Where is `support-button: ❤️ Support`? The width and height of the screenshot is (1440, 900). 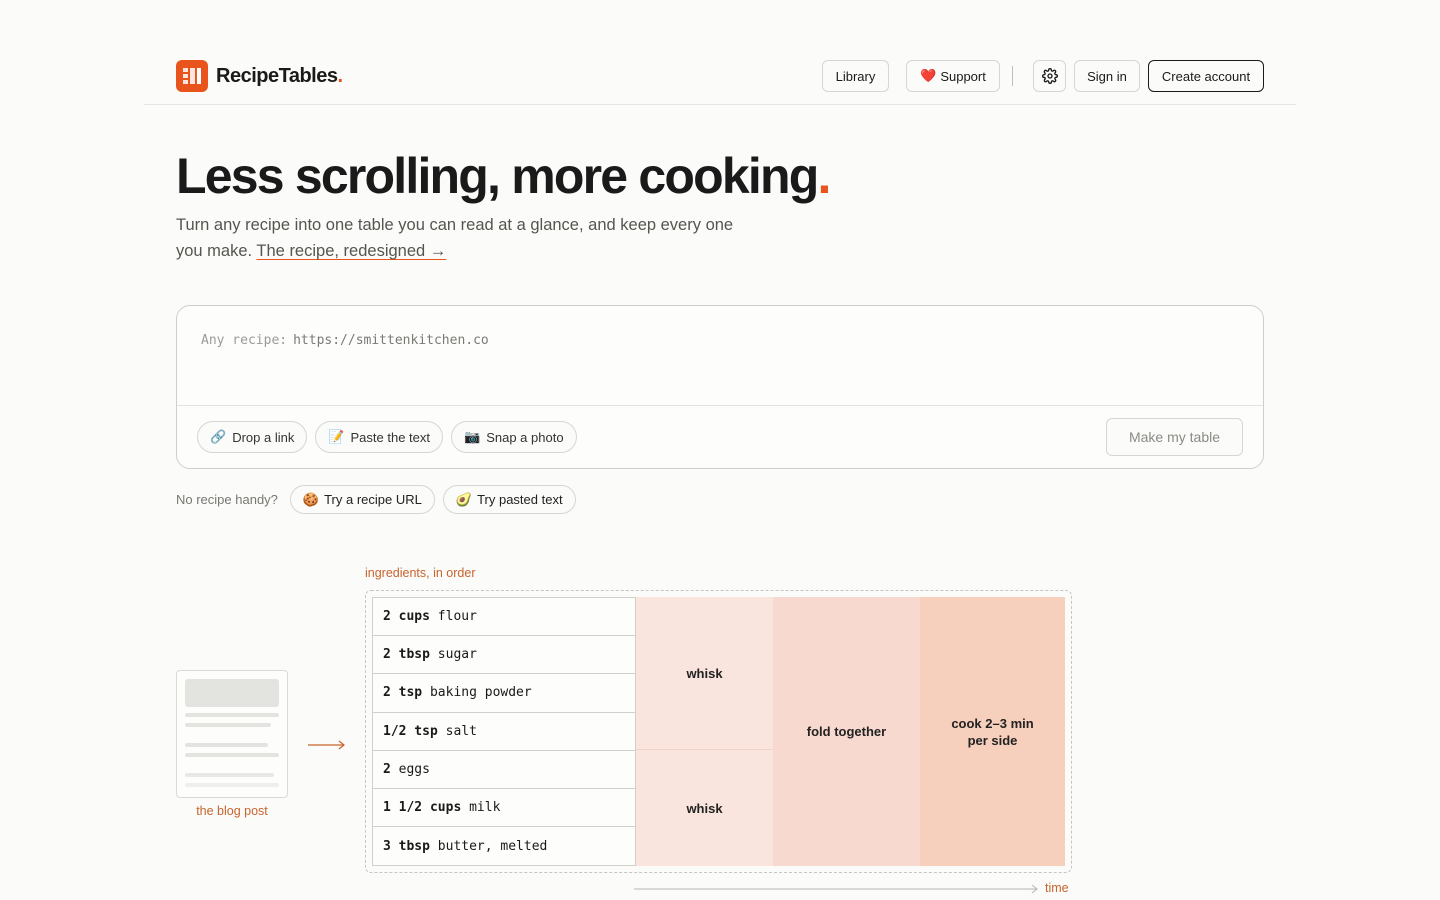
support-button: ❤️ Support is located at coordinates (953, 76).